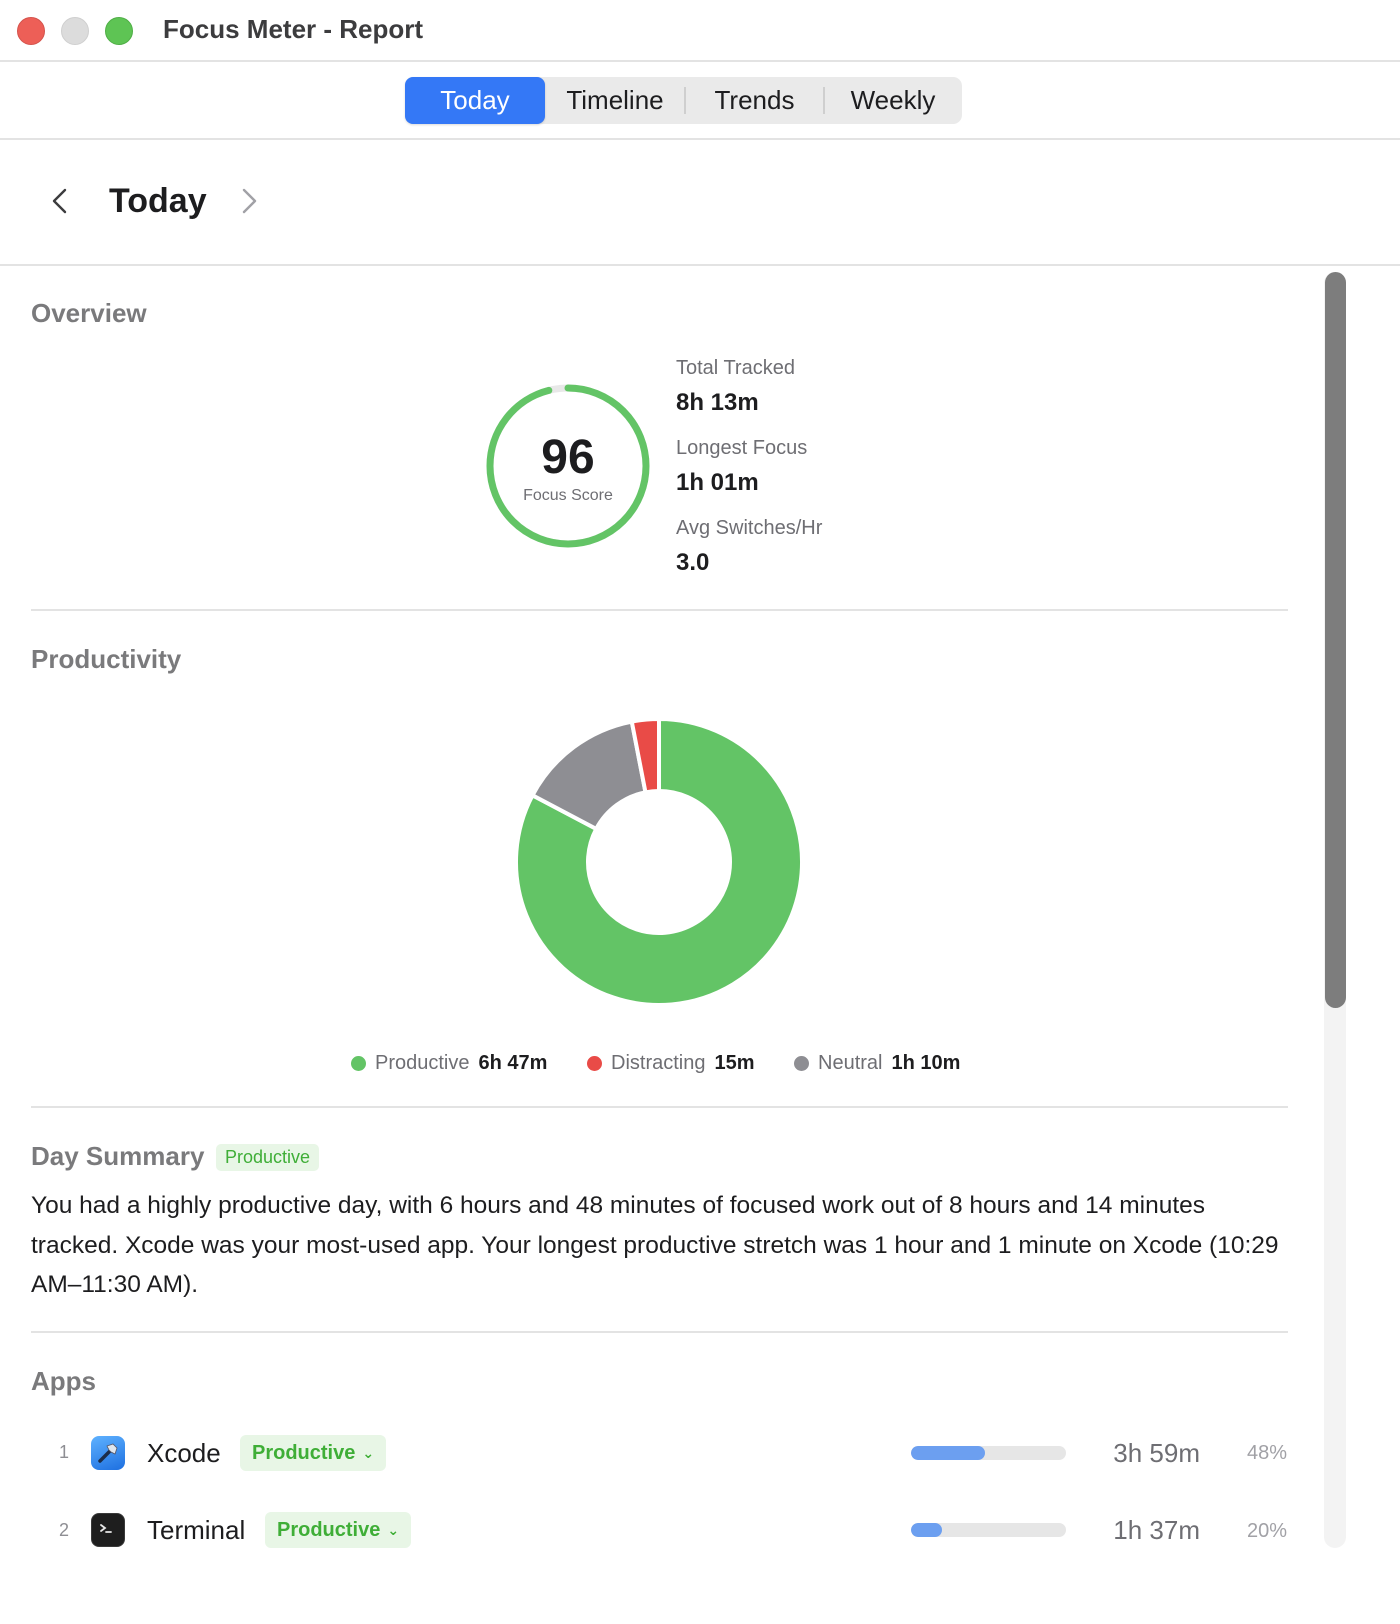 Image resolution: width=1400 pixels, height=1624 pixels. What do you see at coordinates (717, 402) in the screenshot?
I see `total-tracked-value: 8h 13m` at bounding box center [717, 402].